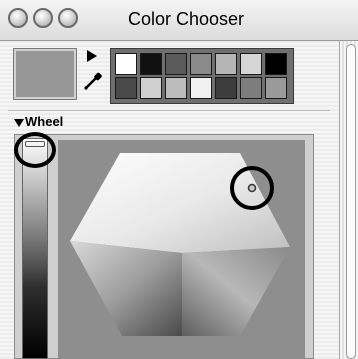 Image resolution: width=358 pixels, height=359 pixels. I want to click on wheel-section-header: Wheel, so click(38, 121).